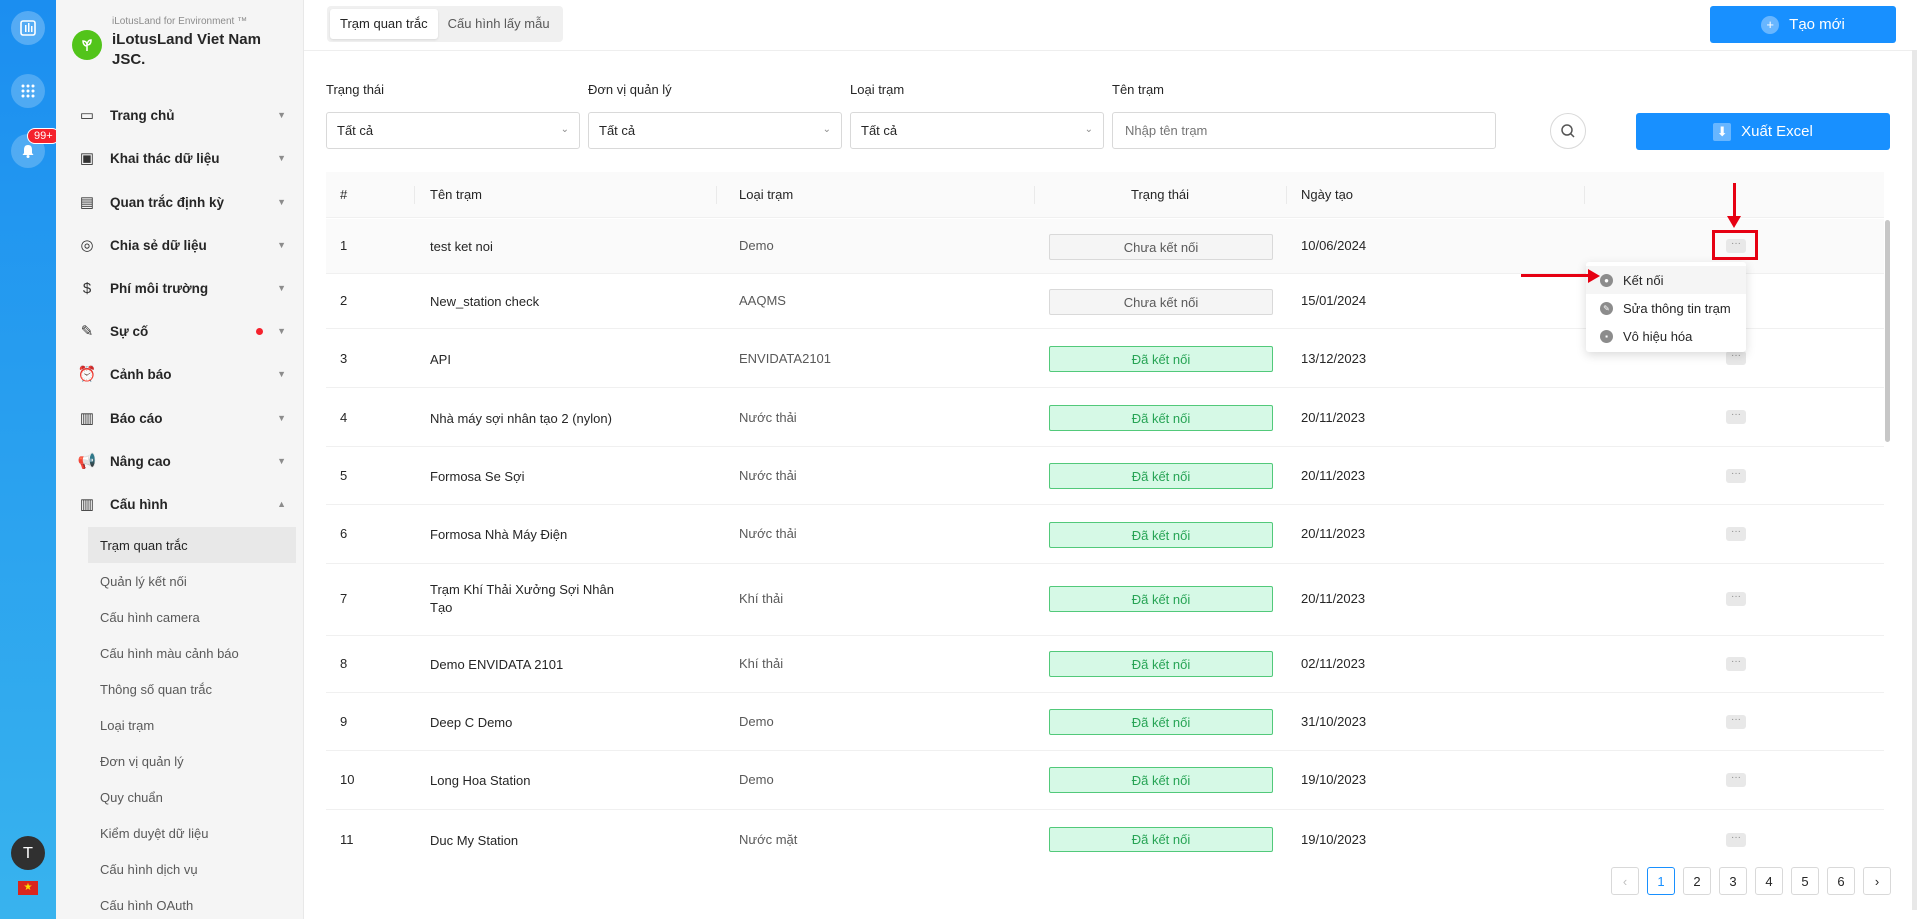 The image size is (1917, 919). I want to click on row-station-name: API, so click(525, 360).